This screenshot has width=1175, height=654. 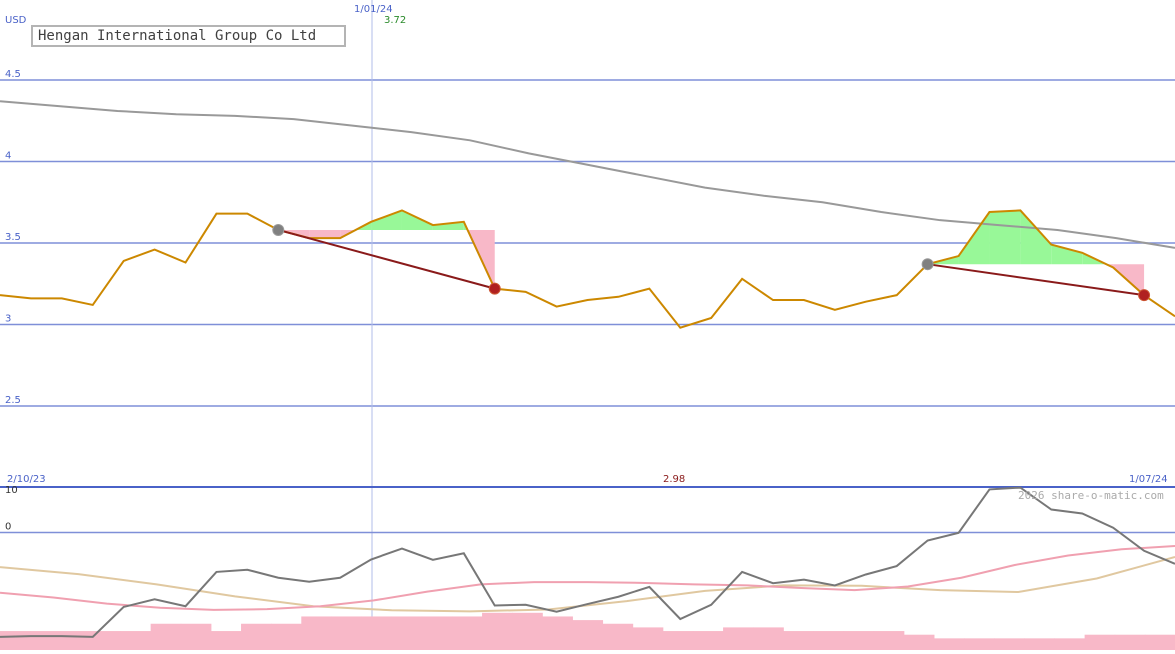 I want to click on chart-title: Hengan International Group Co Ltd, so click(x=188, y=36).